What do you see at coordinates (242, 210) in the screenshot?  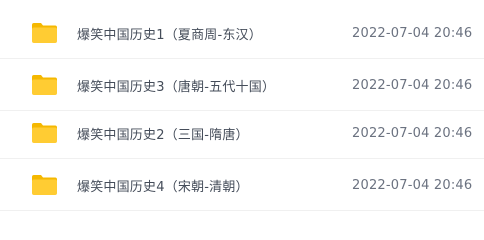 I see `row-divider` at bounding box center [242, 210].